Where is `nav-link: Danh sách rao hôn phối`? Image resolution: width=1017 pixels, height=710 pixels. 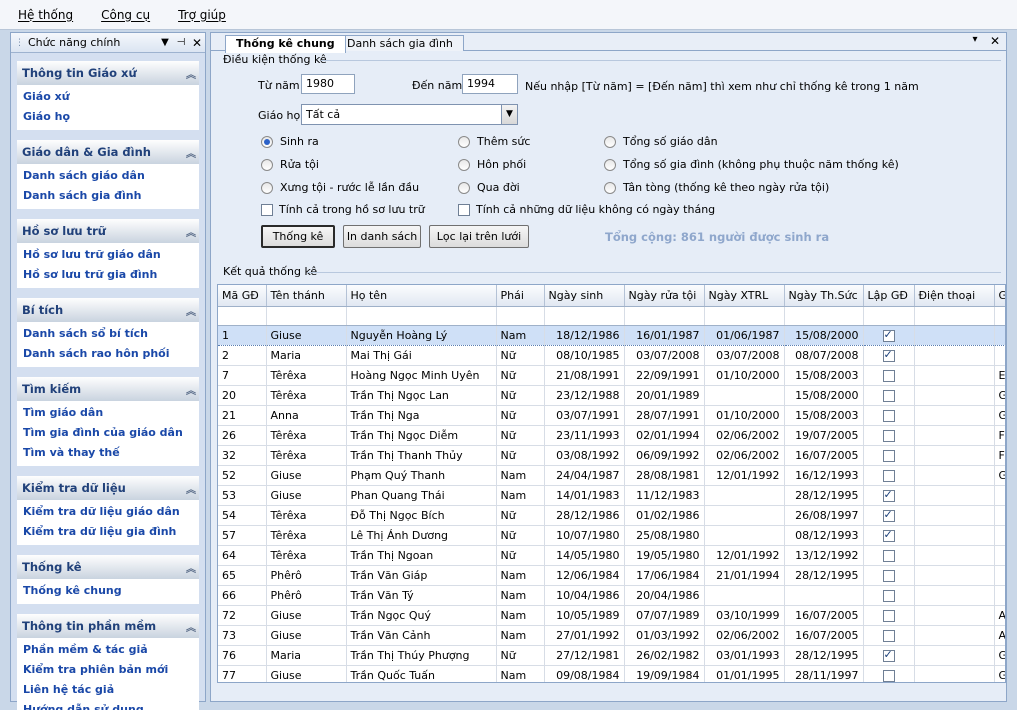 nav-link: Danh sách rao hôn phối is located at coordinates (111, 354).